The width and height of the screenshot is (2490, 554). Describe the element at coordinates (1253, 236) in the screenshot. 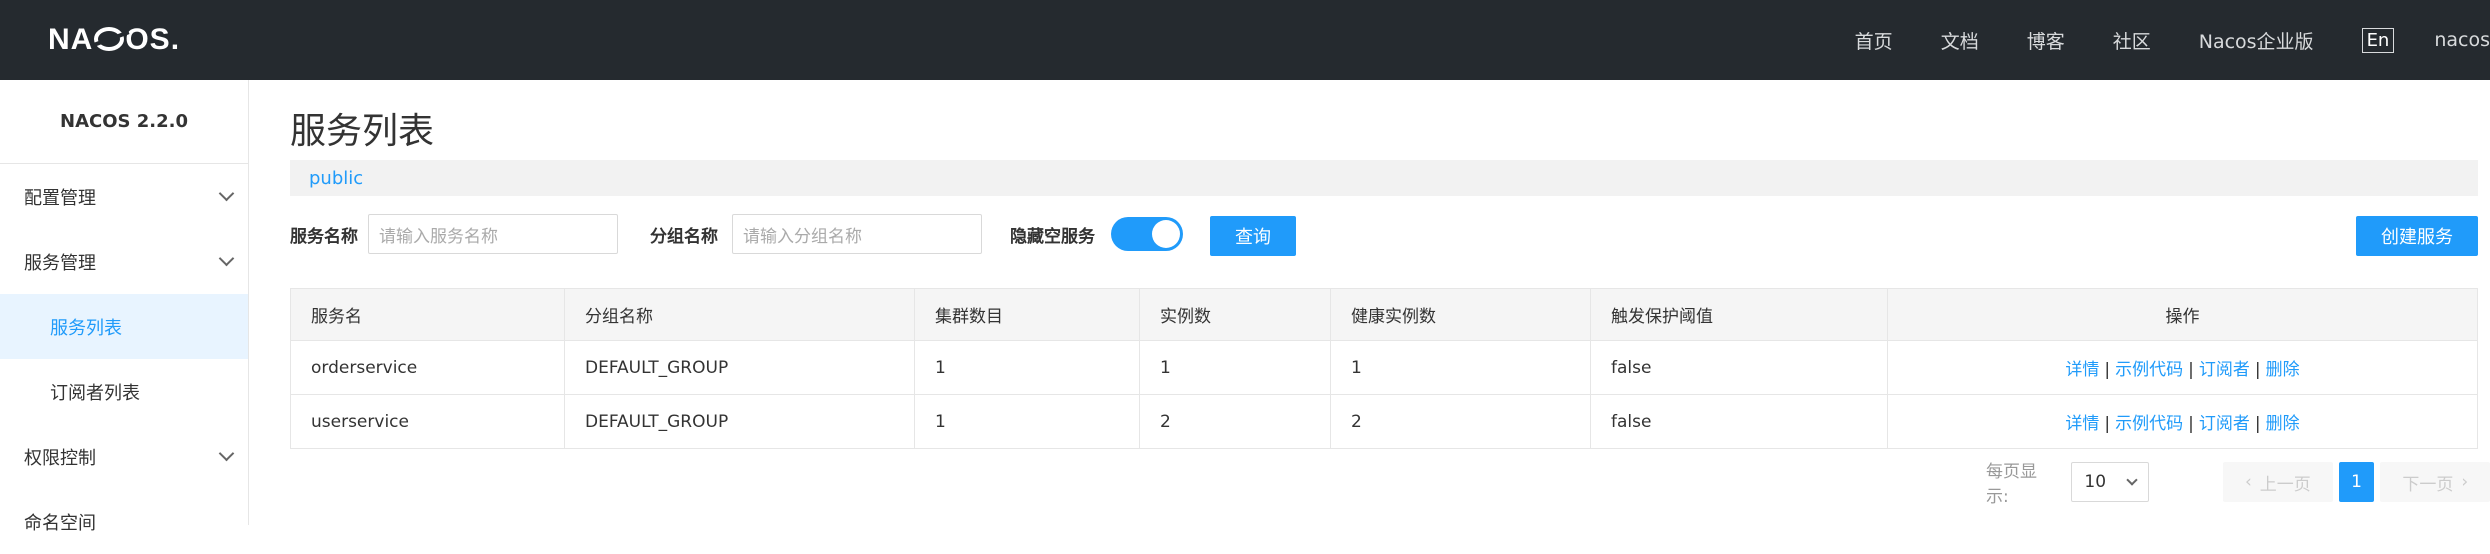

I see `query-button: 查询` at that location.